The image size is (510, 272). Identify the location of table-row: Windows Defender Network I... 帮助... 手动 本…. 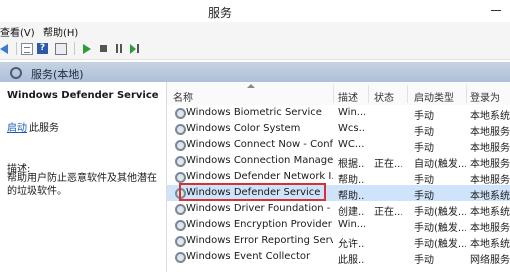
(338, 177).